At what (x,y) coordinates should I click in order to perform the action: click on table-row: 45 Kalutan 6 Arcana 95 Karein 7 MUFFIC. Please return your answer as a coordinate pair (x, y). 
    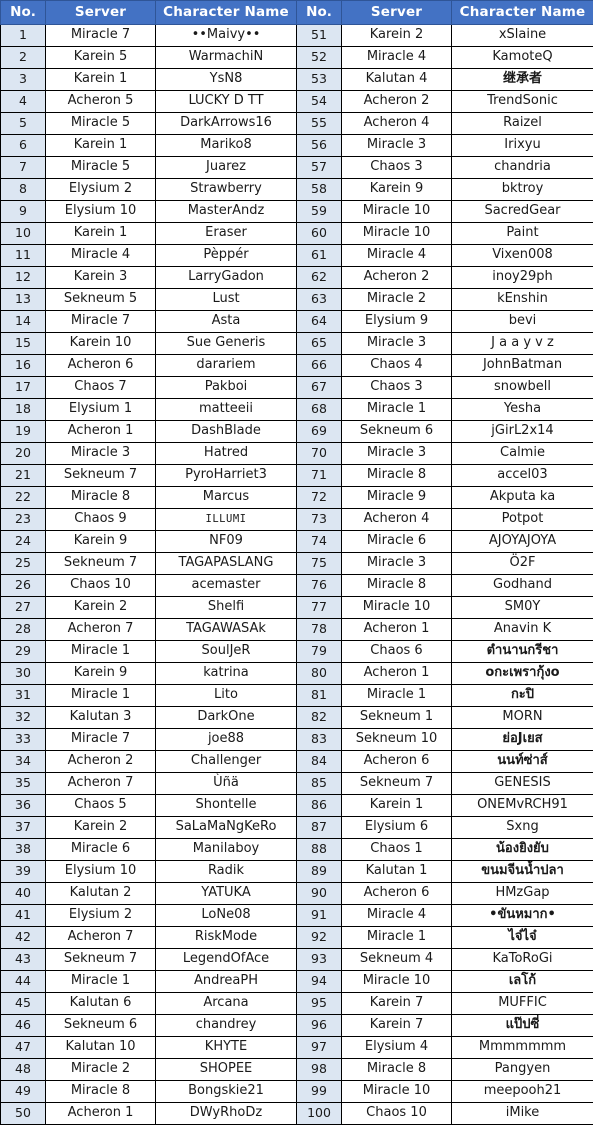
    Looking at the image, I should click on (296, 1003).